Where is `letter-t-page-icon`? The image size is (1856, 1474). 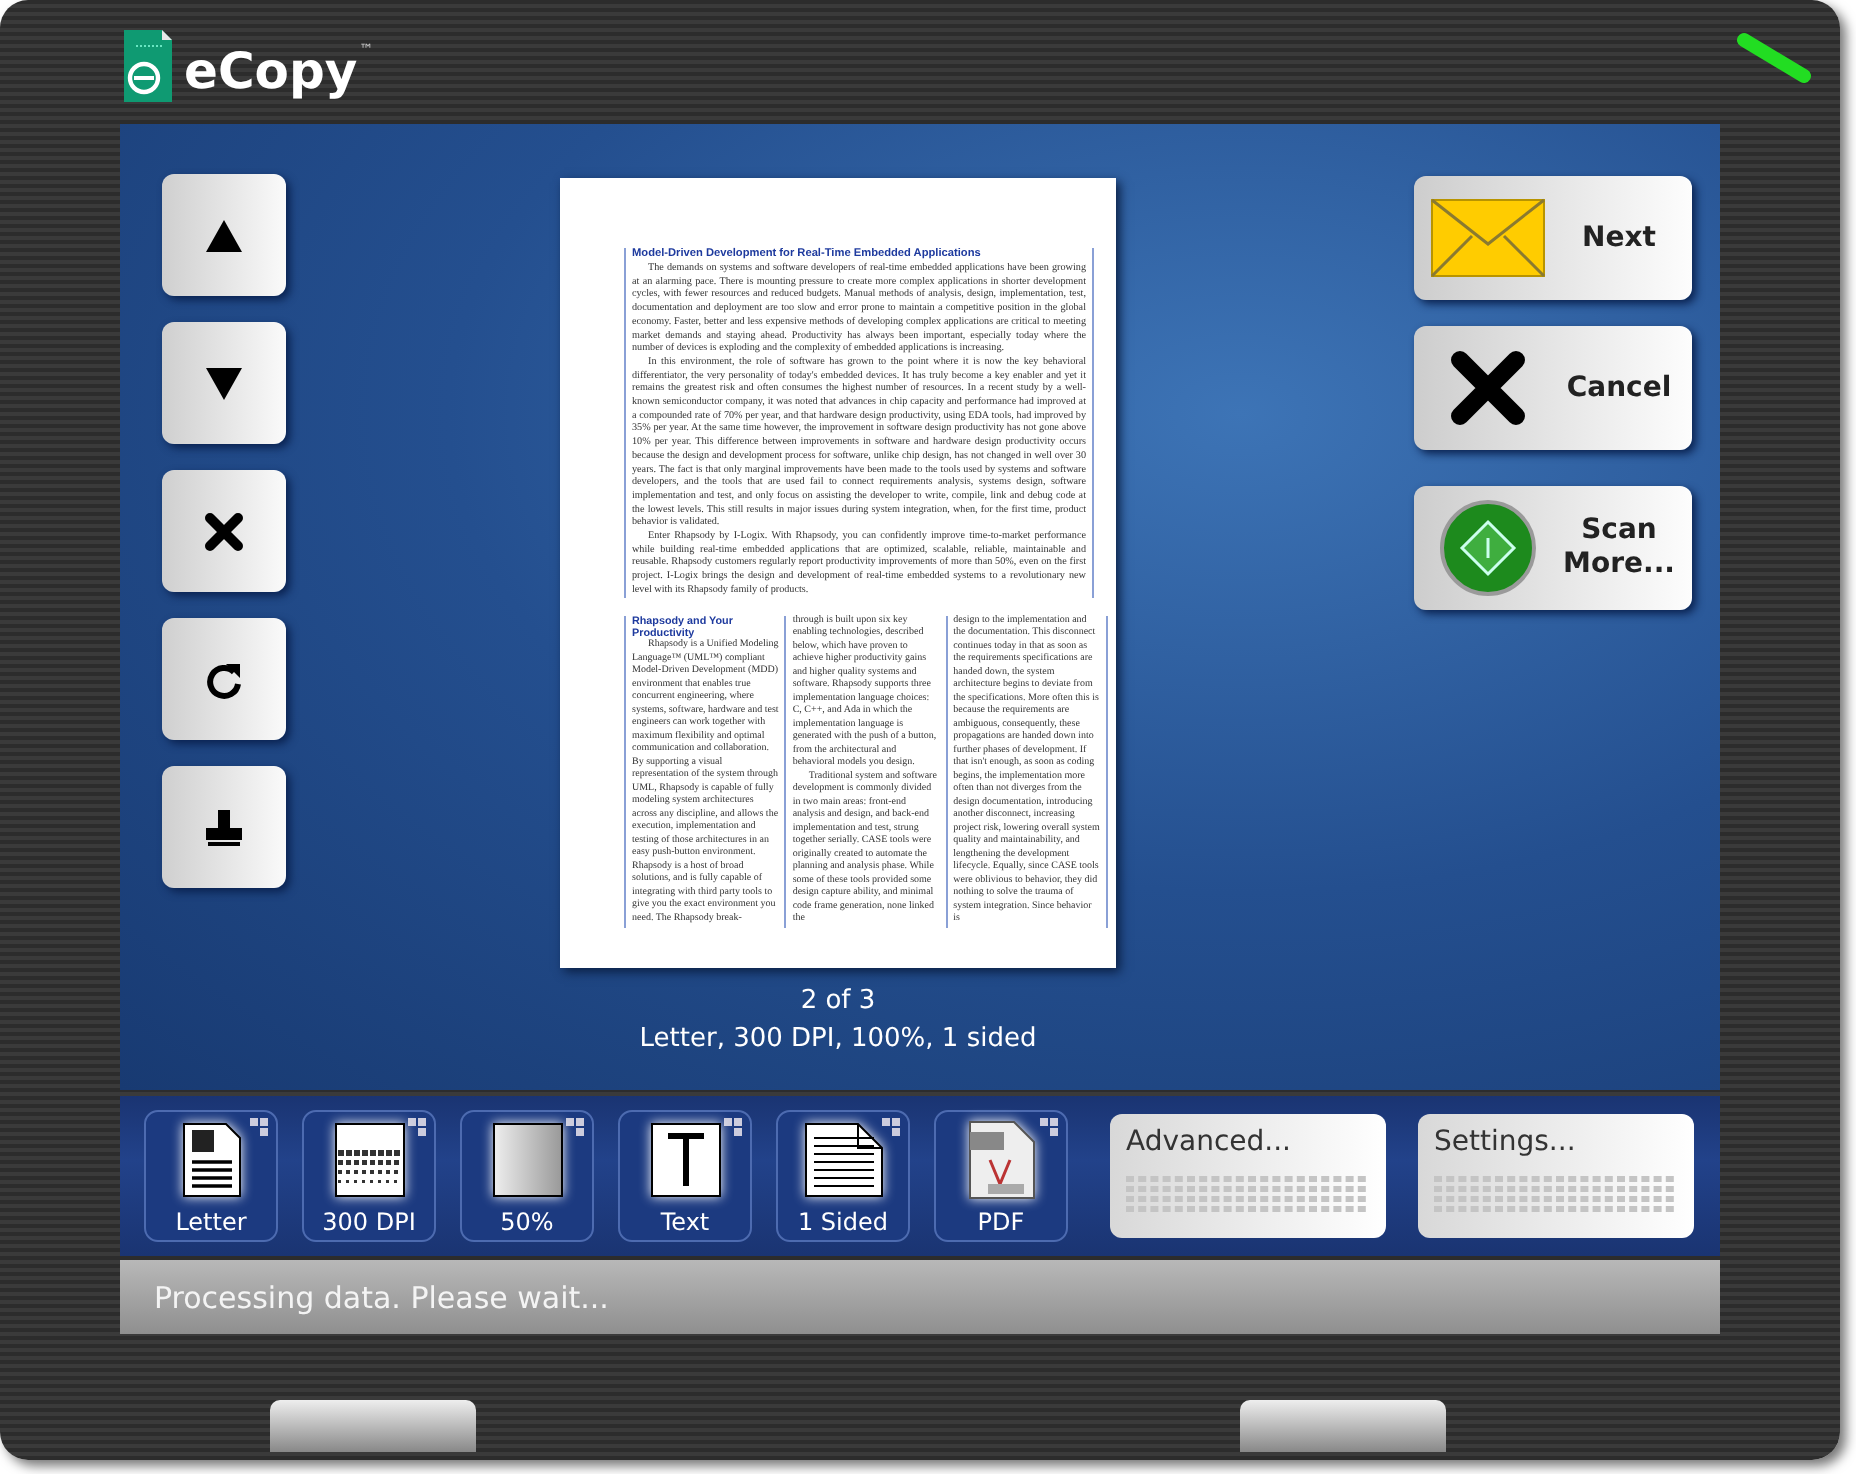 letter-t-page-icon is located at coordinates (685, 1160).